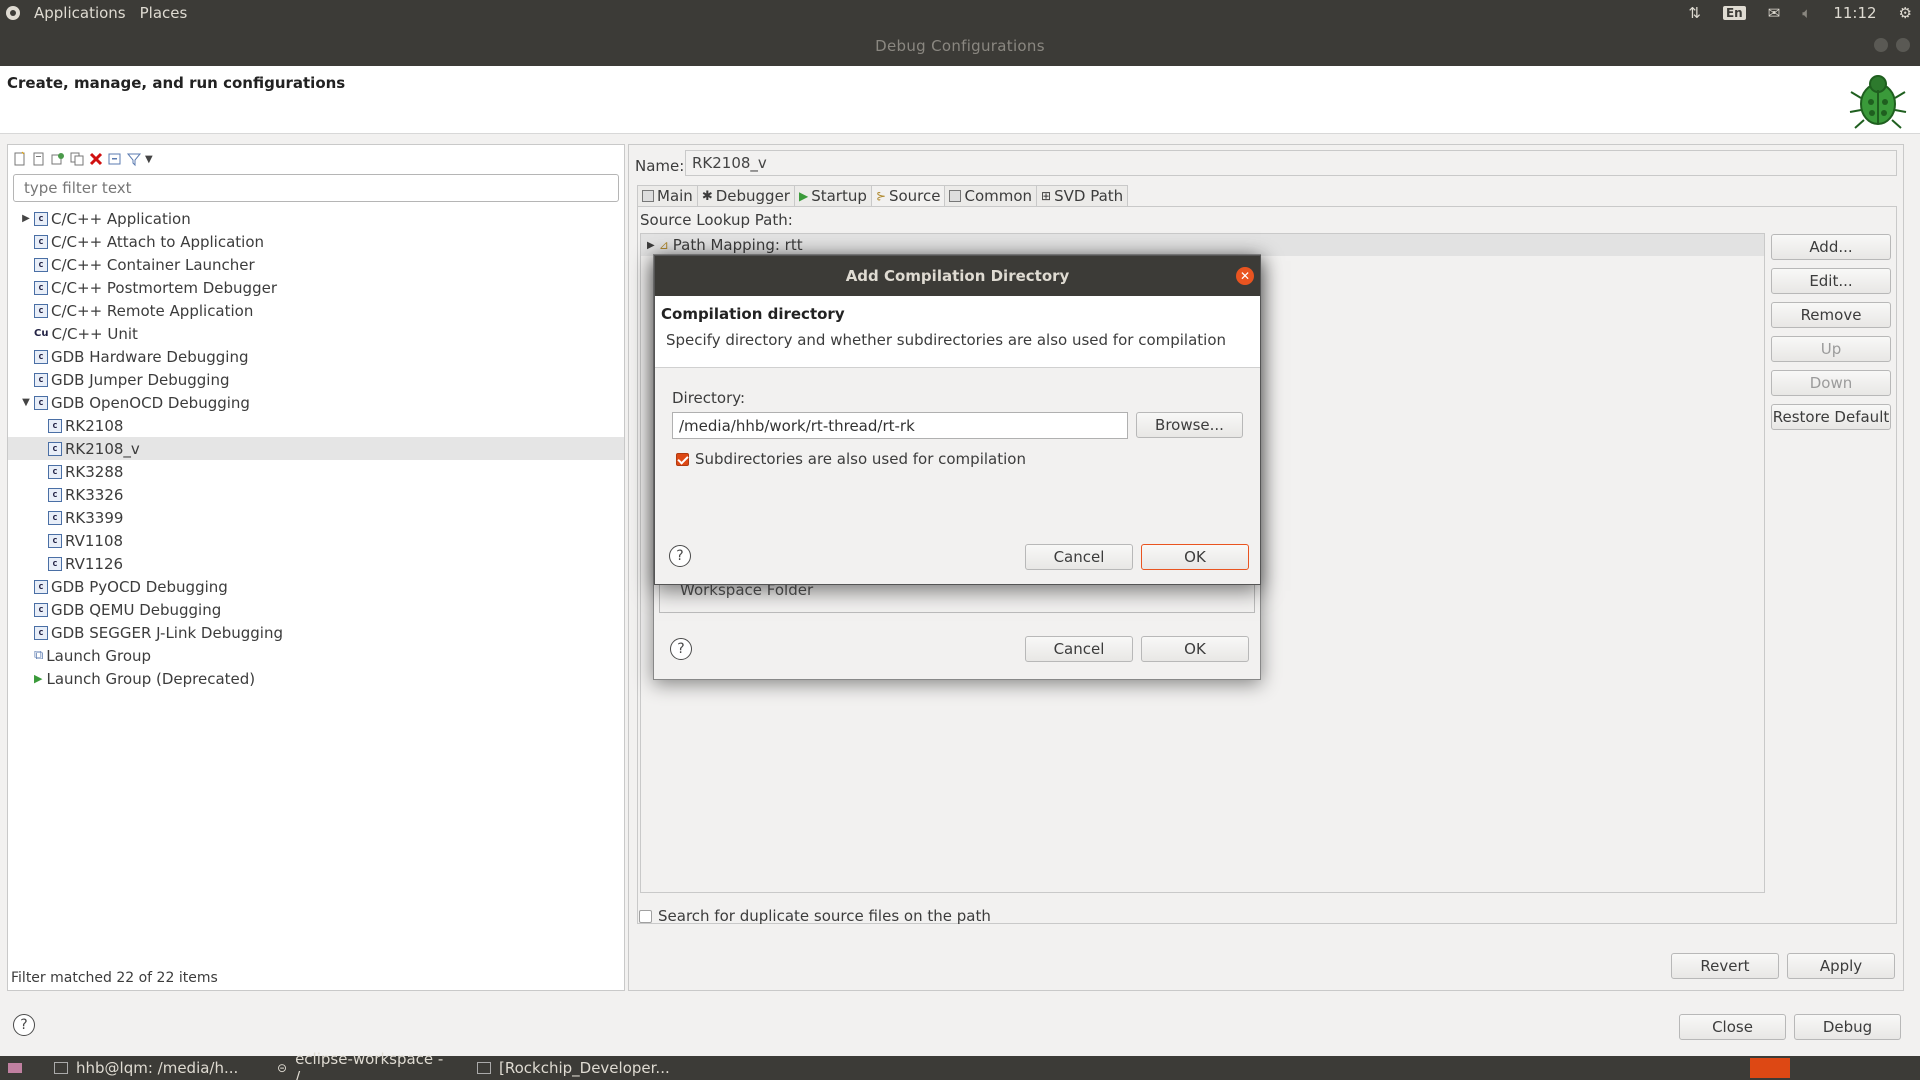 The image size is (1920, 1080). Describe the element at coordinates (1291, 163) in the screenshot. I see `name-field` at that location.